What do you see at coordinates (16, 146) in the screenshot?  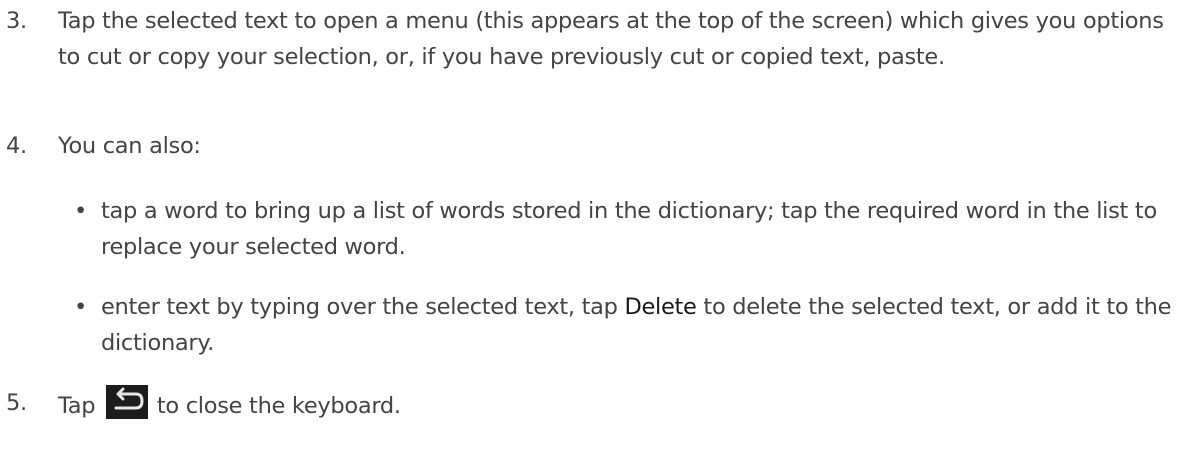 I see `step-number: 4.` at bounding box center [16, 146].